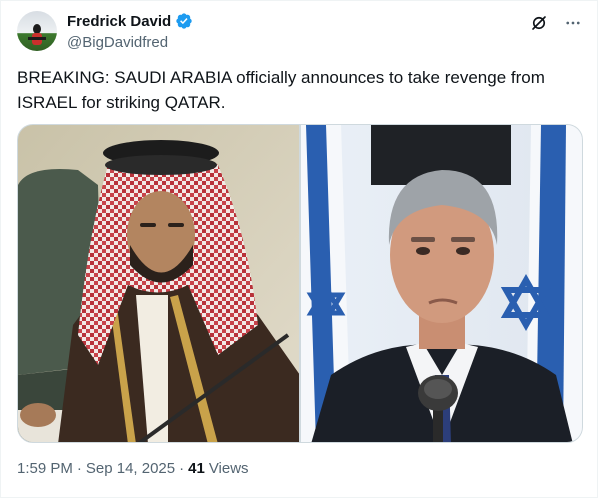 The width and height of the screenshot is (598, 498). I want to click on author-display-name: Fredrick David, so click(119, 21).